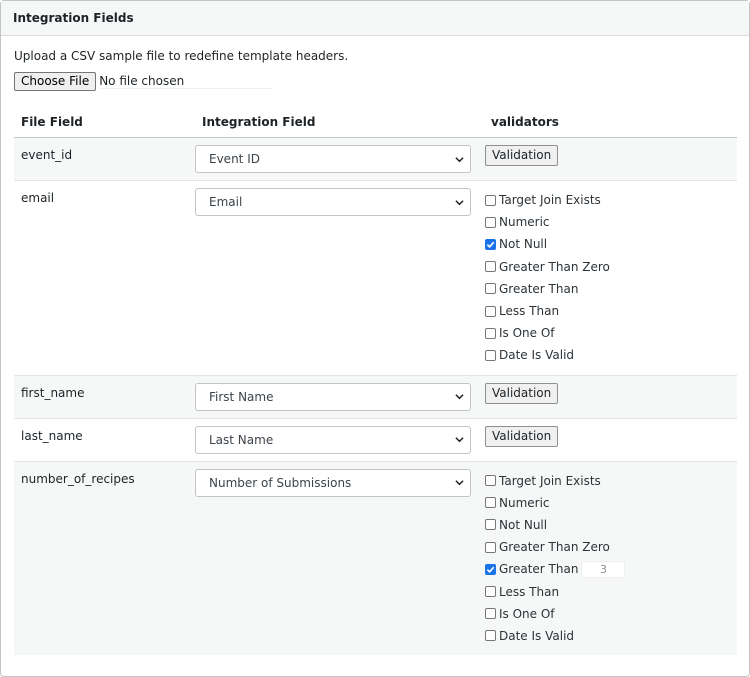 Image resolution: width=750 pixels, height=677 pixels. What do you see at coordinates (52, 435) in the screenshot?
I see `file-field-name: last_name` at bounding box center [52, 435].